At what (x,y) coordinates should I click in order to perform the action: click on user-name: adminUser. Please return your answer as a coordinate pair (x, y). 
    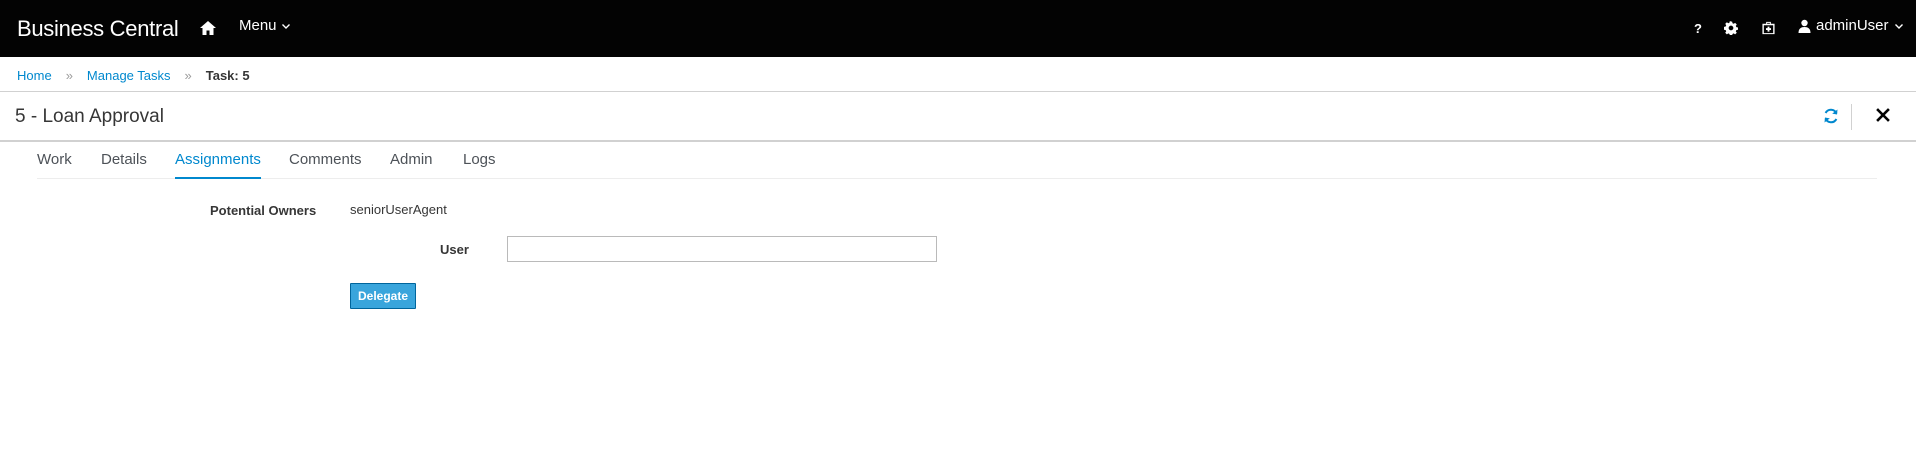
    Looking at the image, I should click on (1852, 25).